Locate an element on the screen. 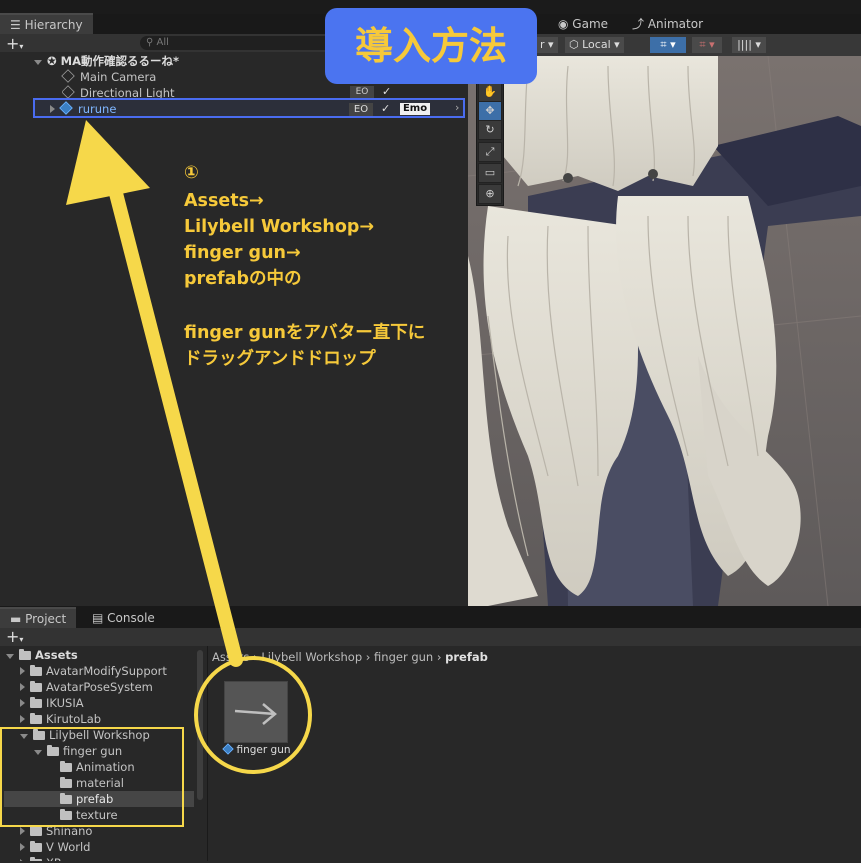  tab-game: ◉ Game is located at coordinates (583, 24).